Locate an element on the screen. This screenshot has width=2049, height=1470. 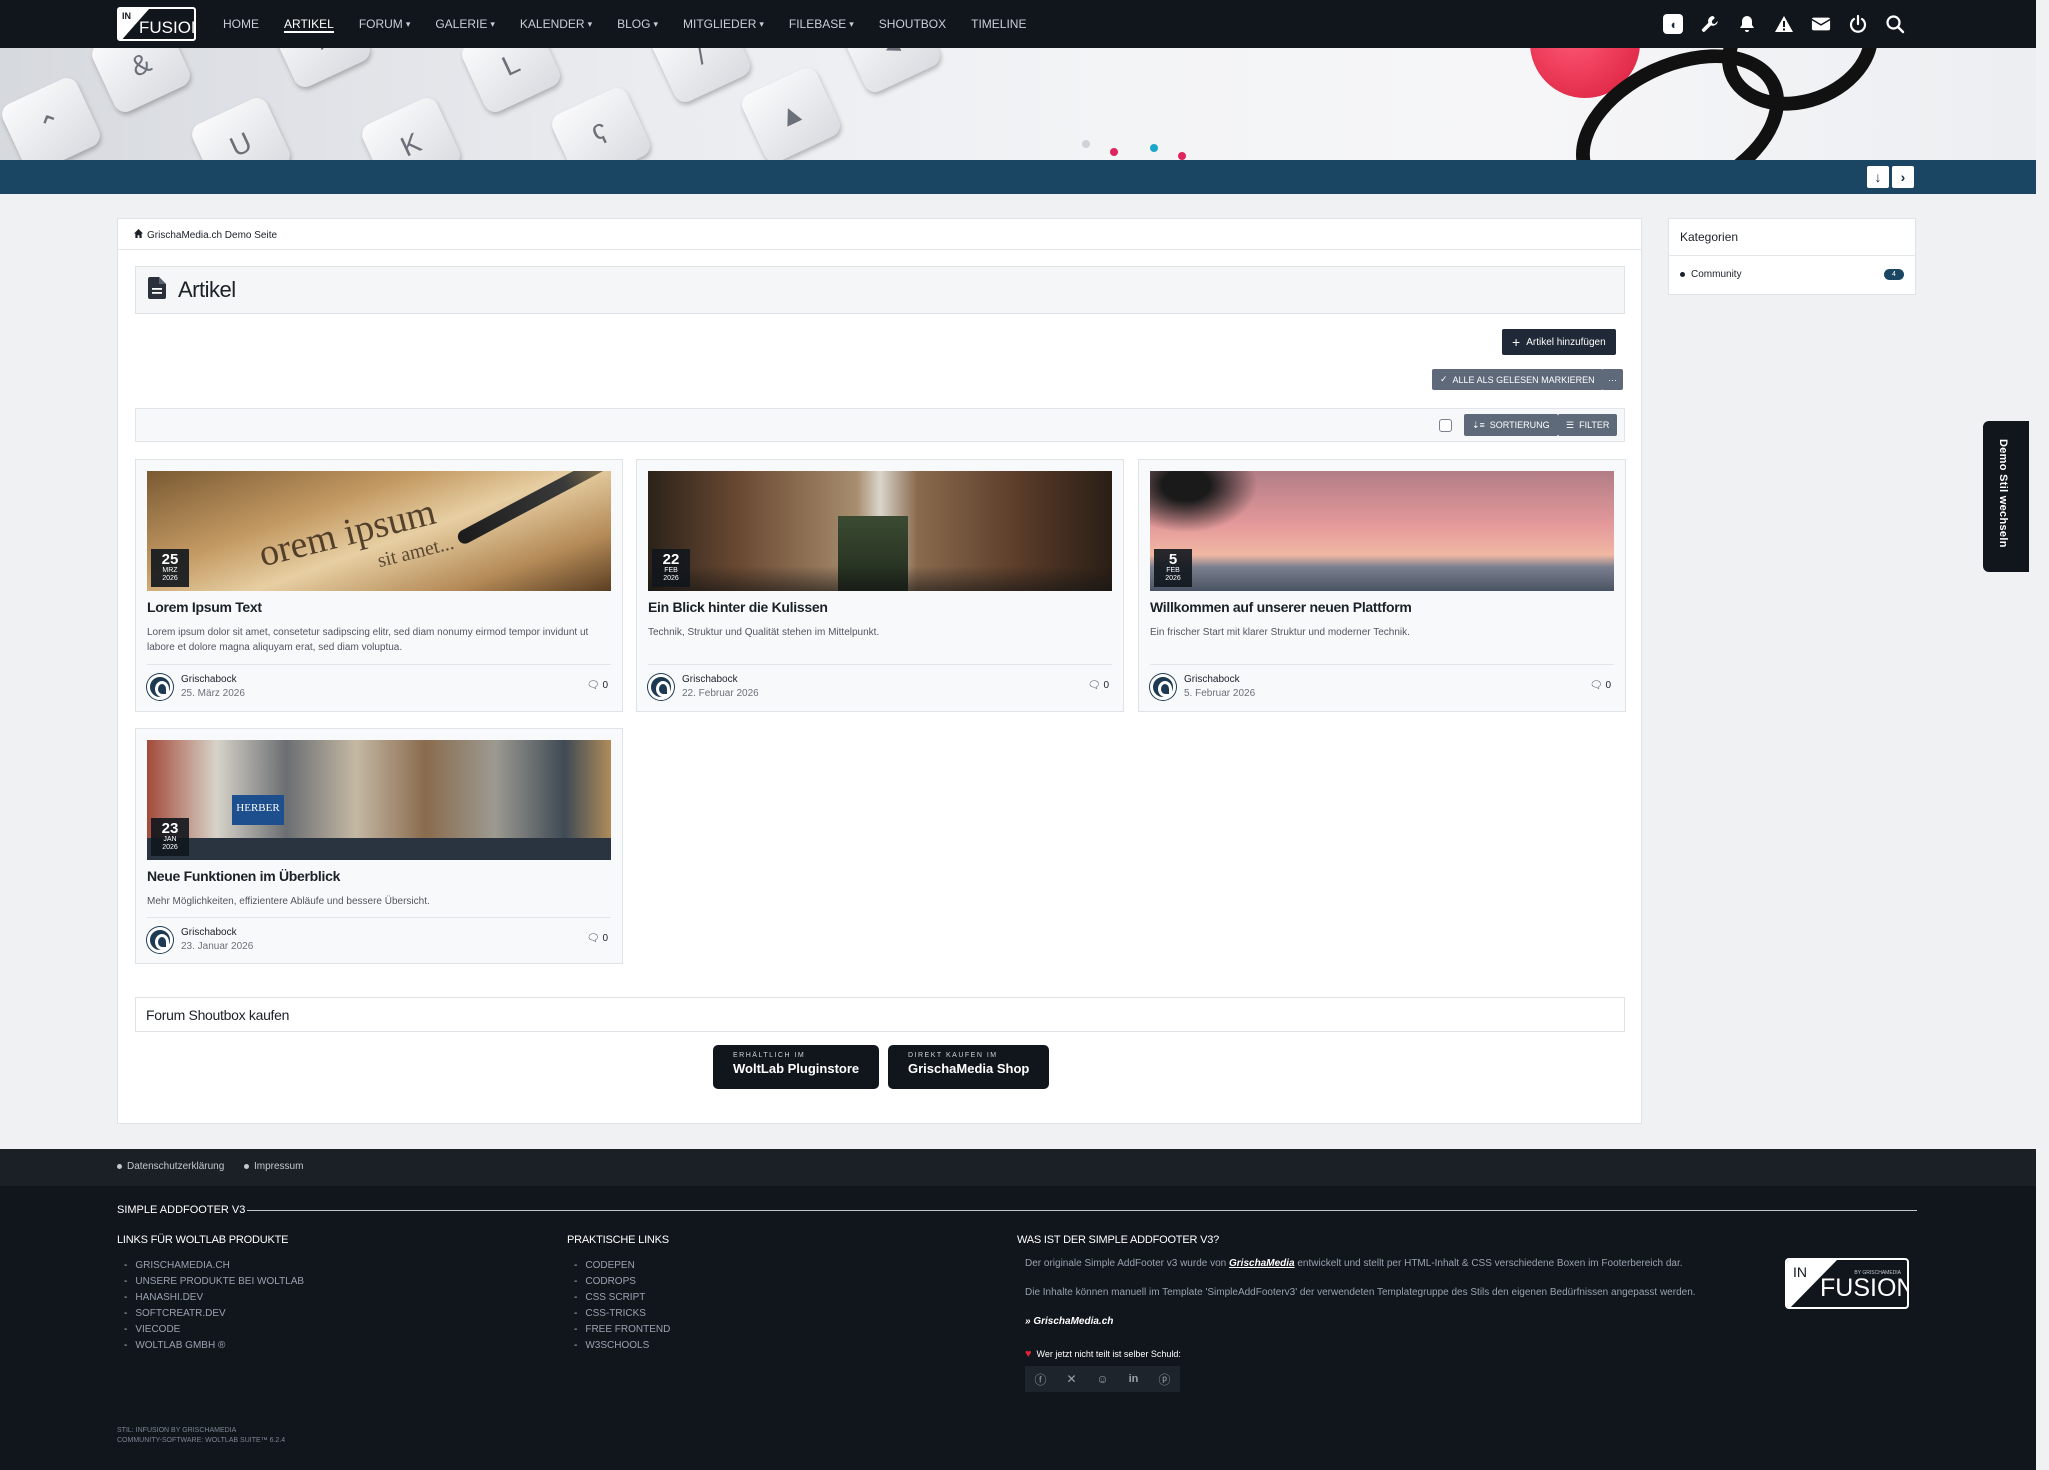
more-options-button: ··· is located at coordinates (1612, 379).